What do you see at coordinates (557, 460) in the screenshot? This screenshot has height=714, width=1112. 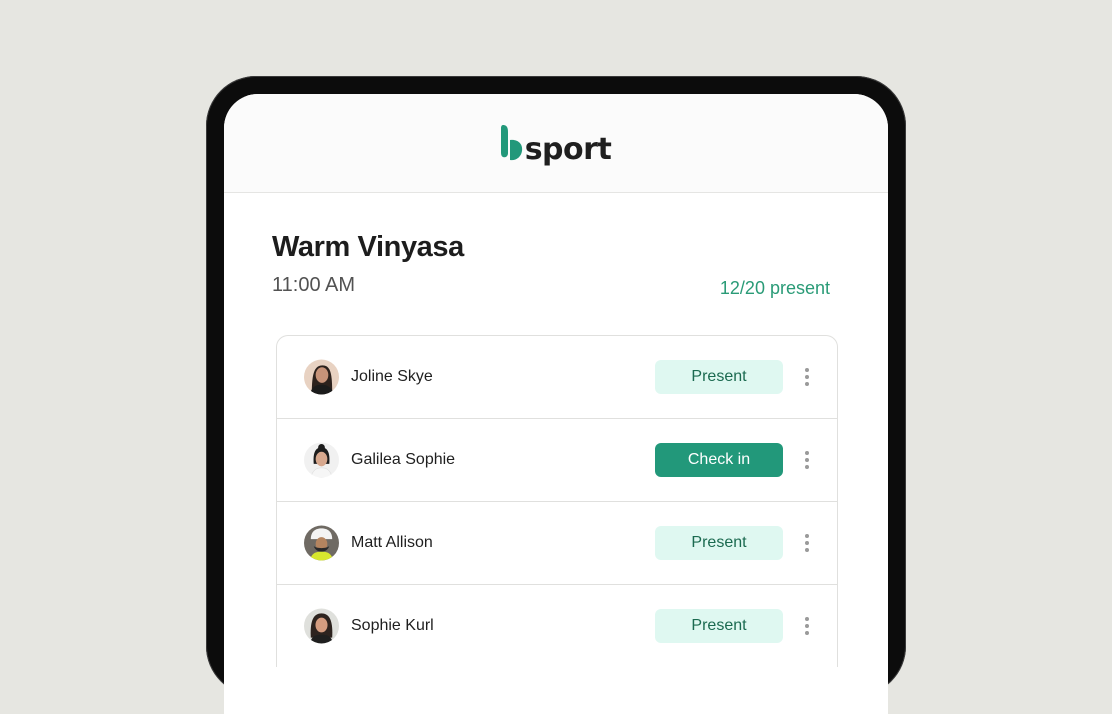 I see `attendee-row: Galilea Sophie Check in` at bounding box center [557, 460].